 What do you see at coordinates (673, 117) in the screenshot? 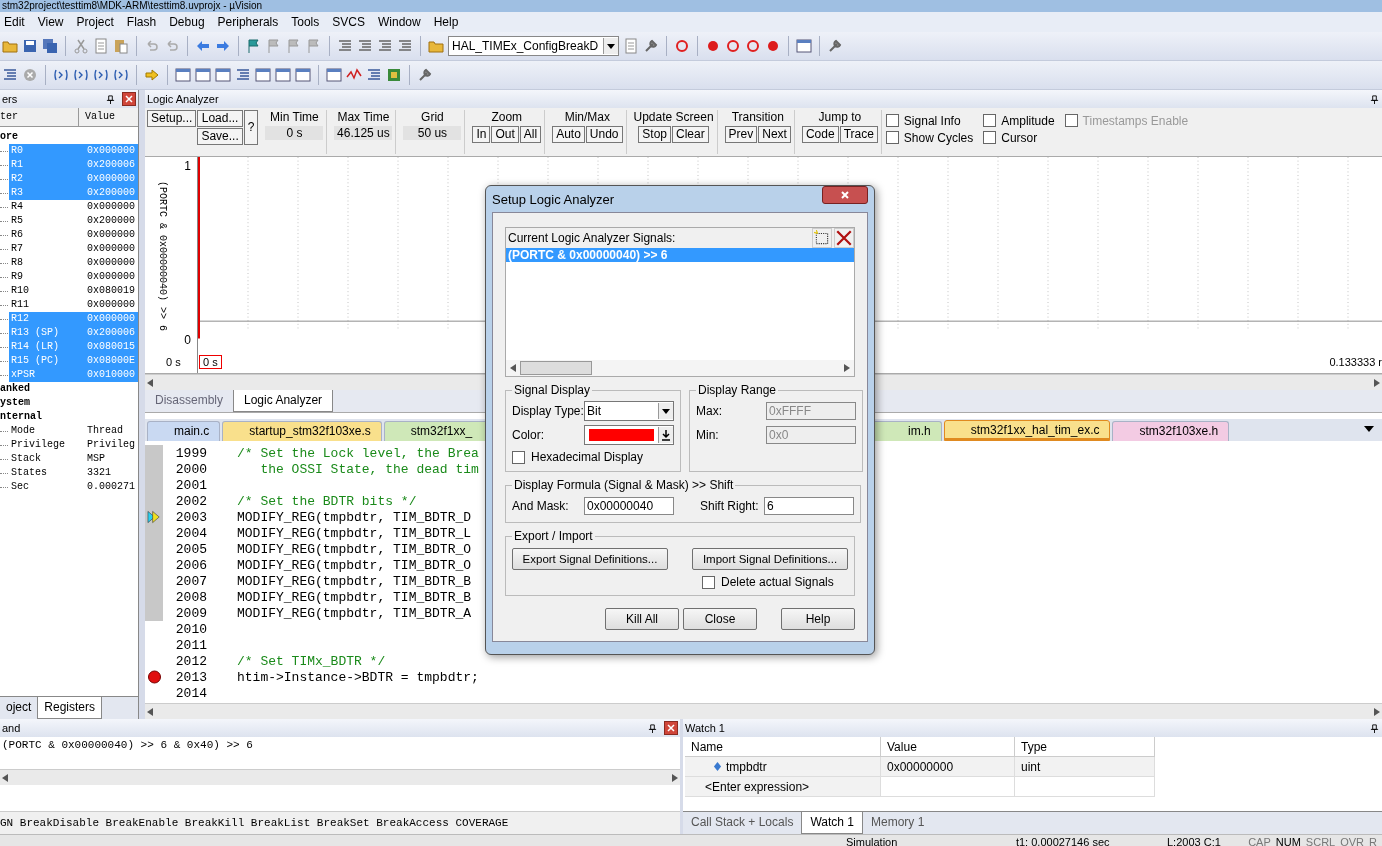
I see `group-label: Update Screen` at bounding box center [673, 117].